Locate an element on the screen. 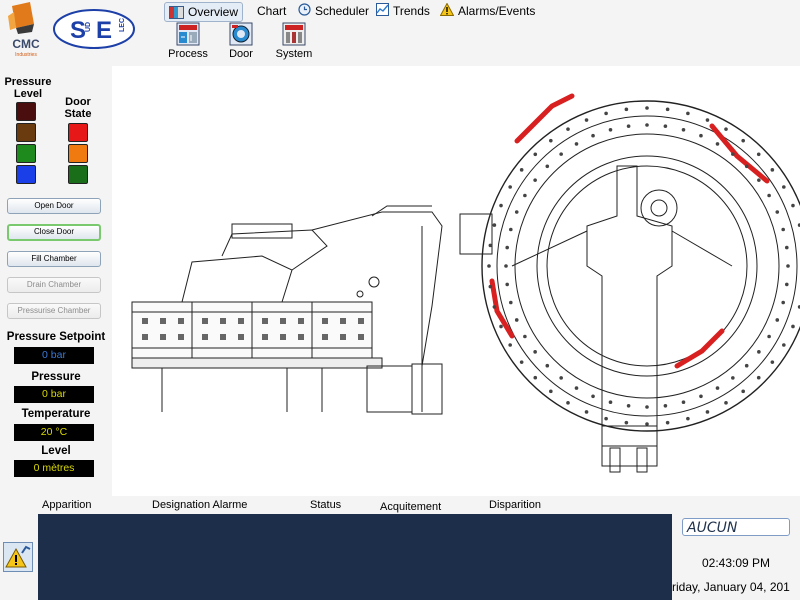 The height and width of the screenshot is (600, 800). door-view-button: Door is located at coordinates (241, 43).